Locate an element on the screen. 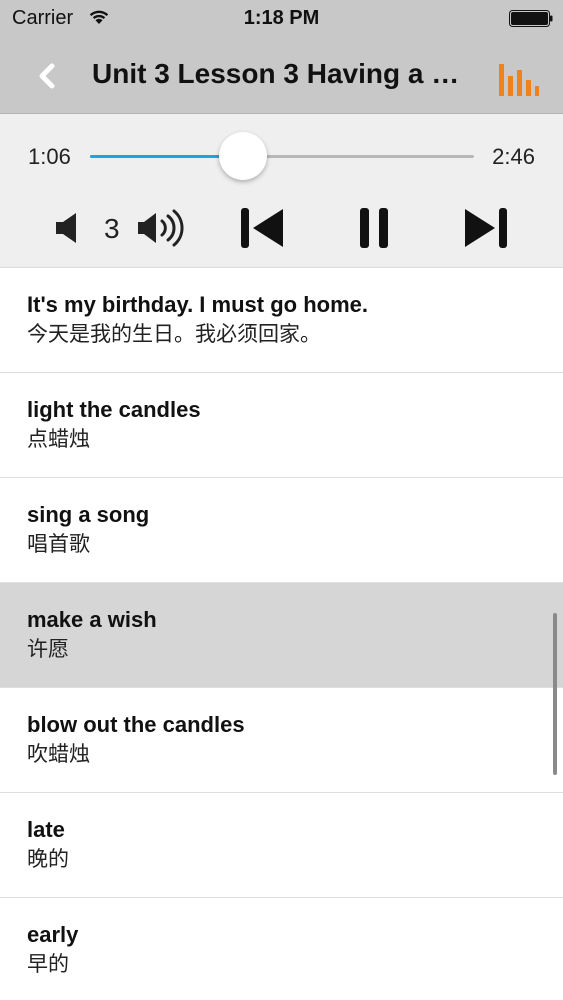  volume-down-button is located at coordinates (69, 228).